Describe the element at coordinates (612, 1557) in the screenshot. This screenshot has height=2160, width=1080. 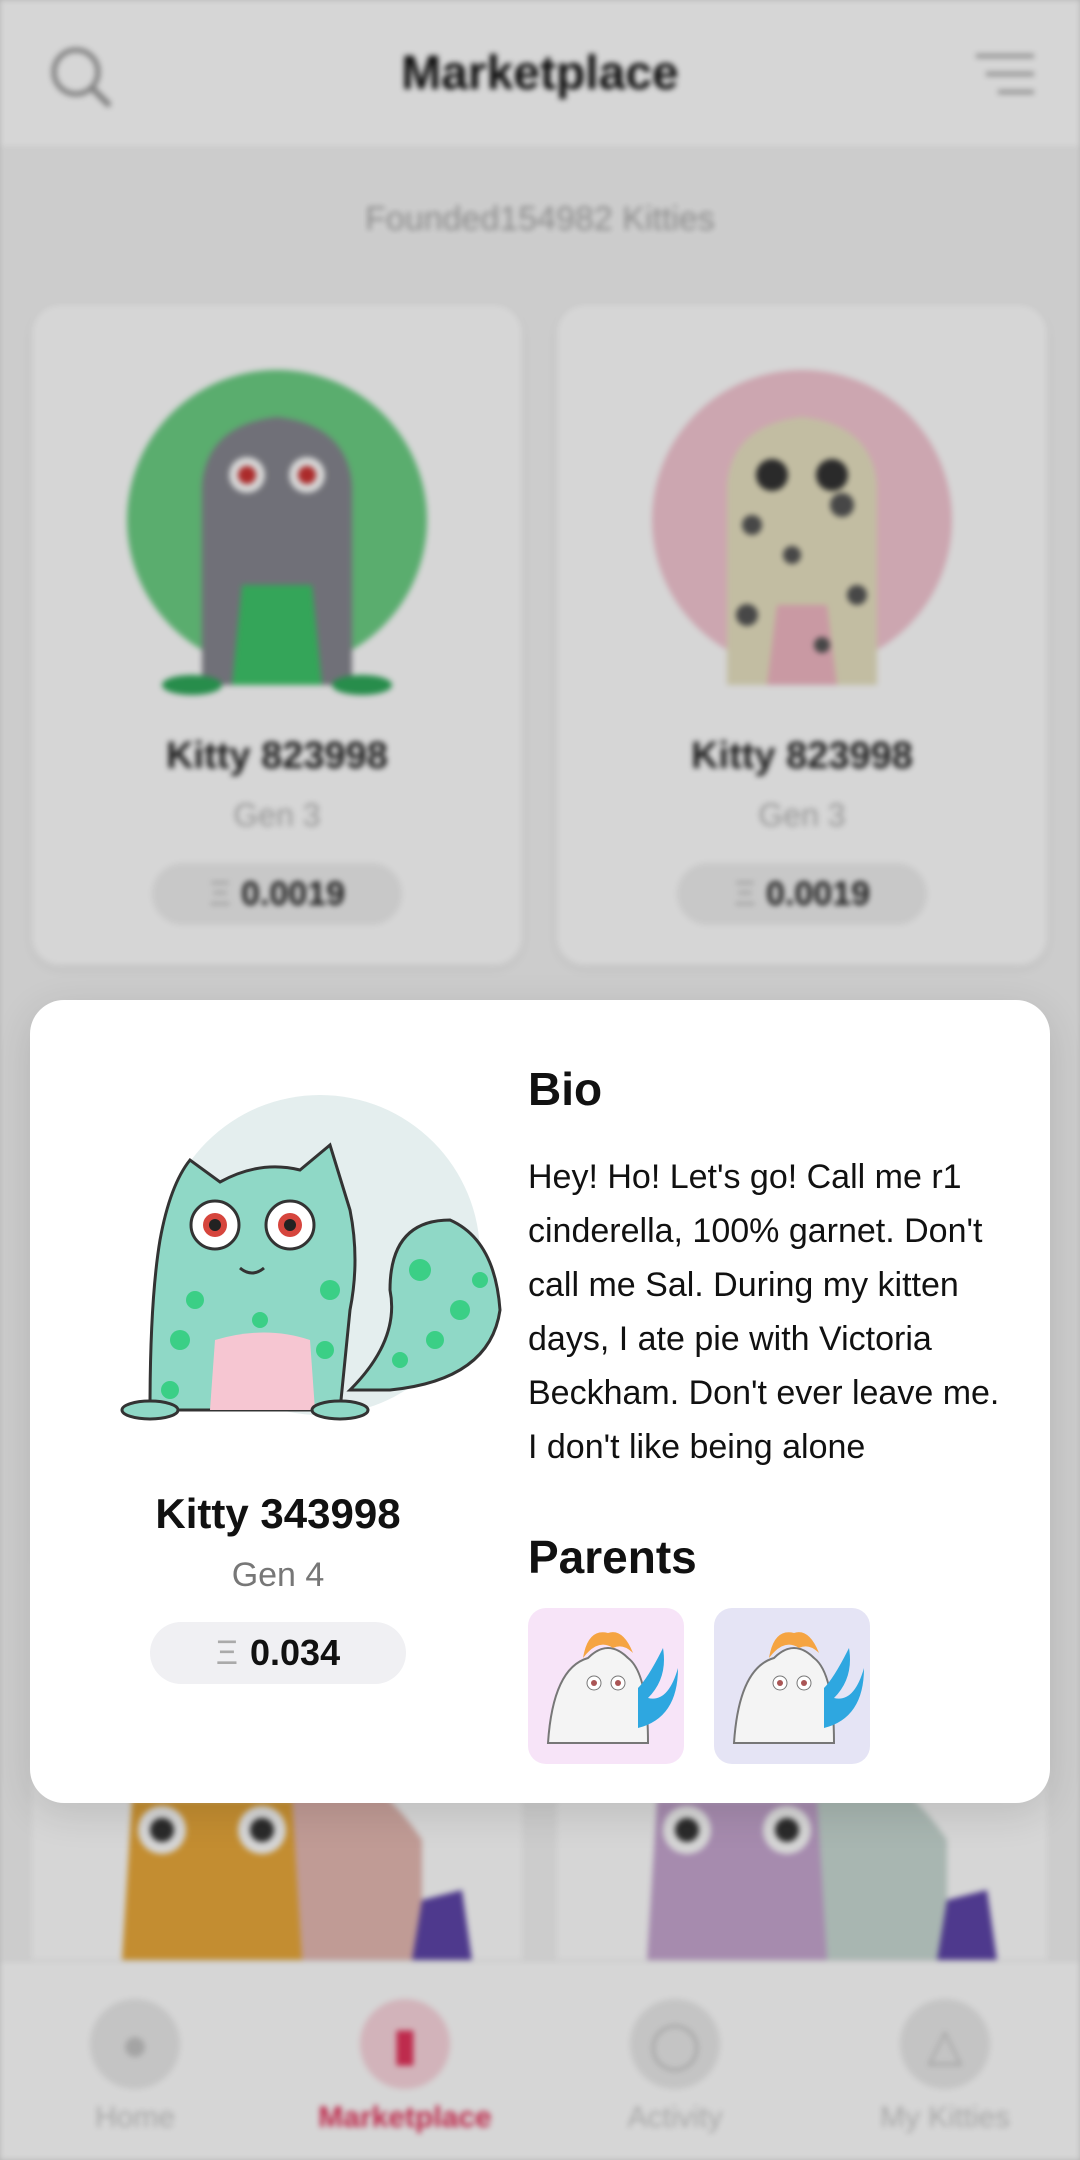
I see `parents-heading: Parents` at that location.